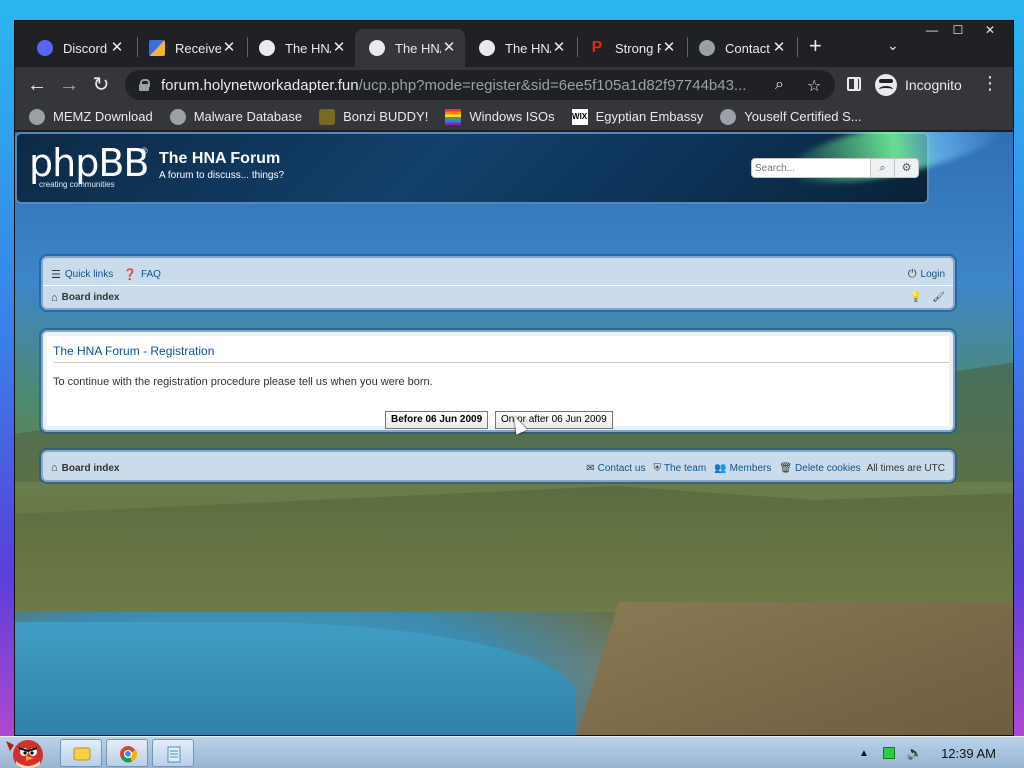 This screenshot has width=1024, height=768. I want to click on site-title: The HNA Forum, so click(220, 158).